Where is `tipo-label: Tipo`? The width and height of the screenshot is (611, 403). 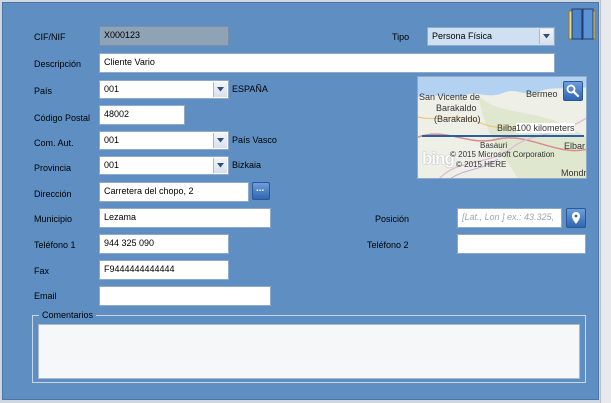 tipo-label: Tipo is located at coordinates (401, 37).